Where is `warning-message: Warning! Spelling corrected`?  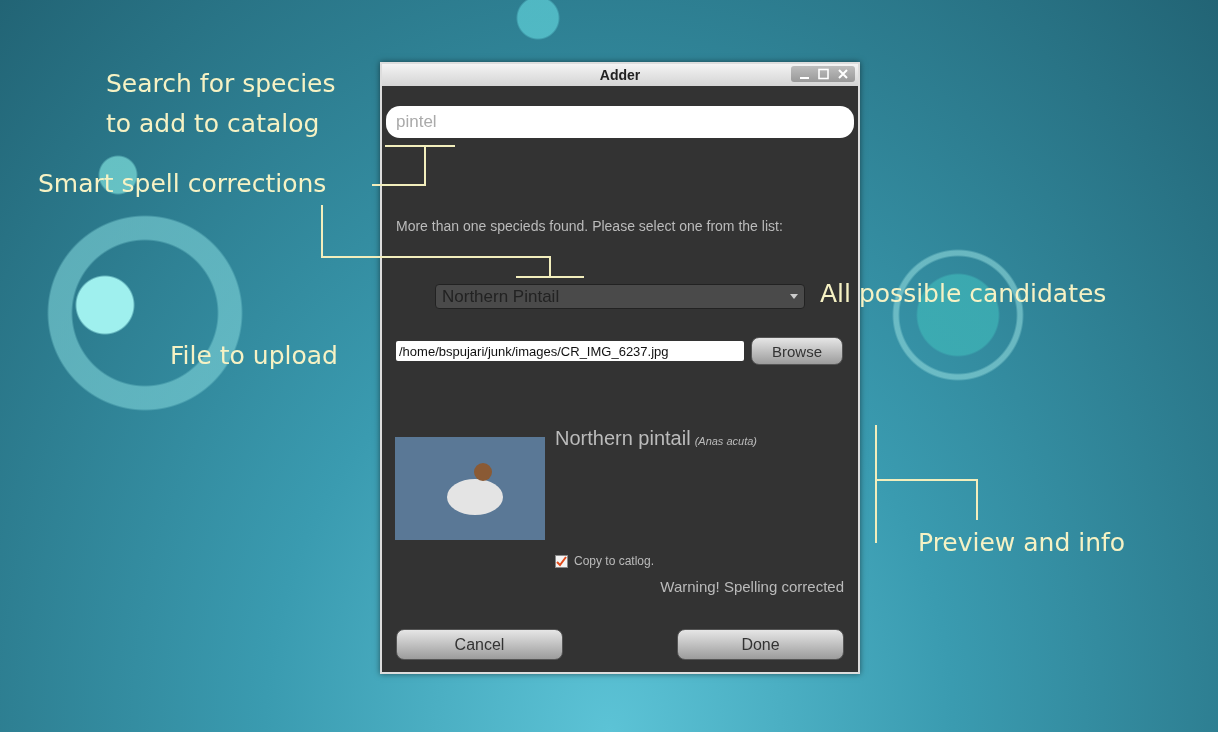 warning-message: Warning! Spelling corrected is located at coordinates (752, 586).